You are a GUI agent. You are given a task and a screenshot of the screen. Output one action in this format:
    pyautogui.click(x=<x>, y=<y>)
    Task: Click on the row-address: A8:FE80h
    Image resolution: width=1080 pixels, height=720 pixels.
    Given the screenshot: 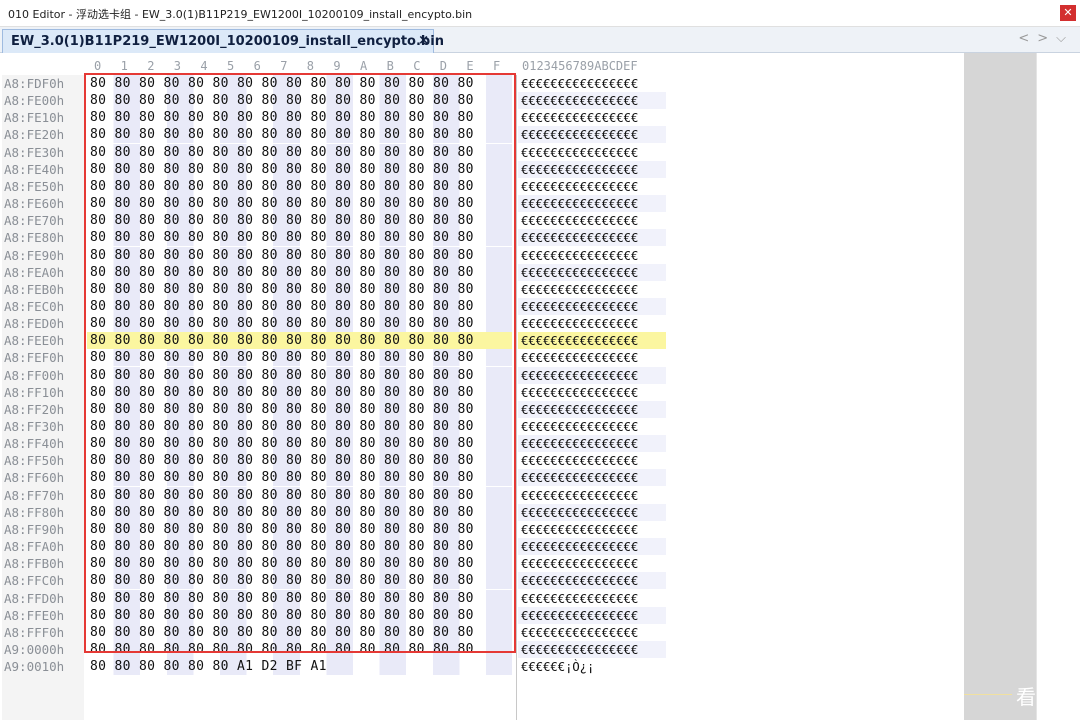 What is the action you would take?
    pyautogui.click(x=34, y=238)
    